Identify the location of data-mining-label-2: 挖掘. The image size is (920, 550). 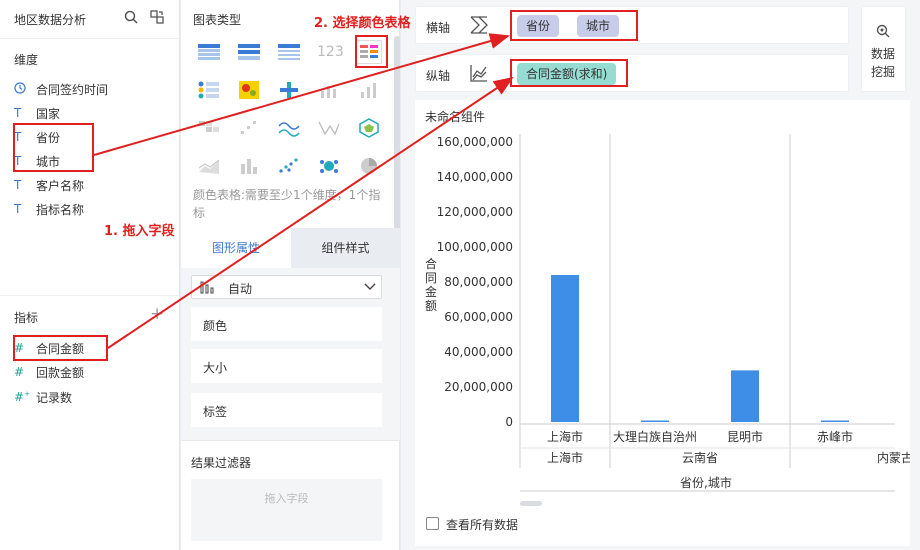
(883, 72).